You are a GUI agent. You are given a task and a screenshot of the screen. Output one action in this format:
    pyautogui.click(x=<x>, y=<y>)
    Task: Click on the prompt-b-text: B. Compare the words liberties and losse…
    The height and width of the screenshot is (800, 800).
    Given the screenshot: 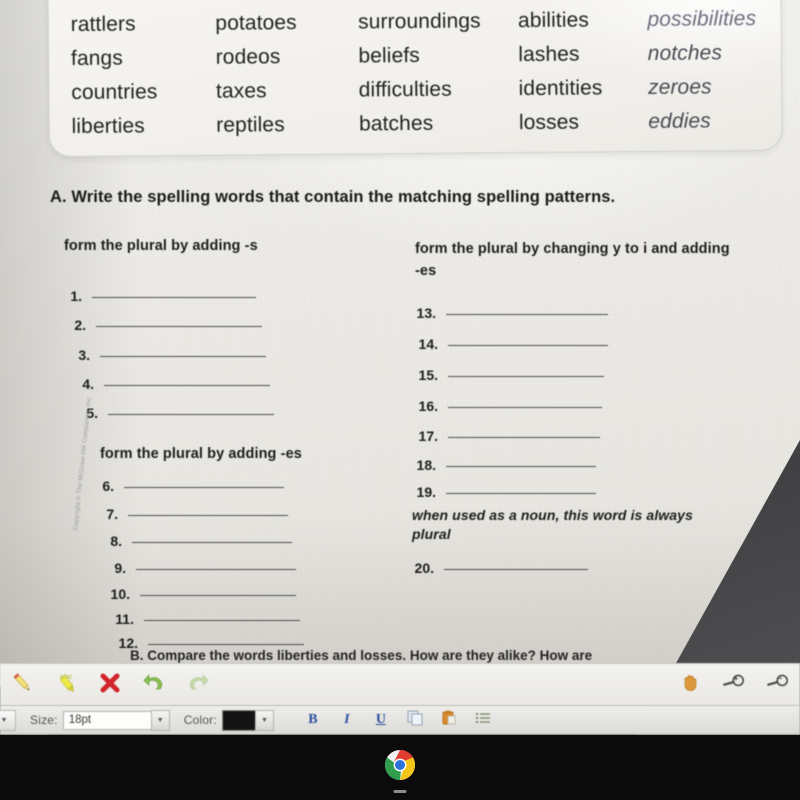 What is the action you would take?
    pyautogui.click(x=361, y=655)
    